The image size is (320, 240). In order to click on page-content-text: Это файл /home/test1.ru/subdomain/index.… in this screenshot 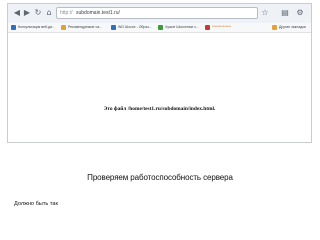, I will do `click(159, 109)`.